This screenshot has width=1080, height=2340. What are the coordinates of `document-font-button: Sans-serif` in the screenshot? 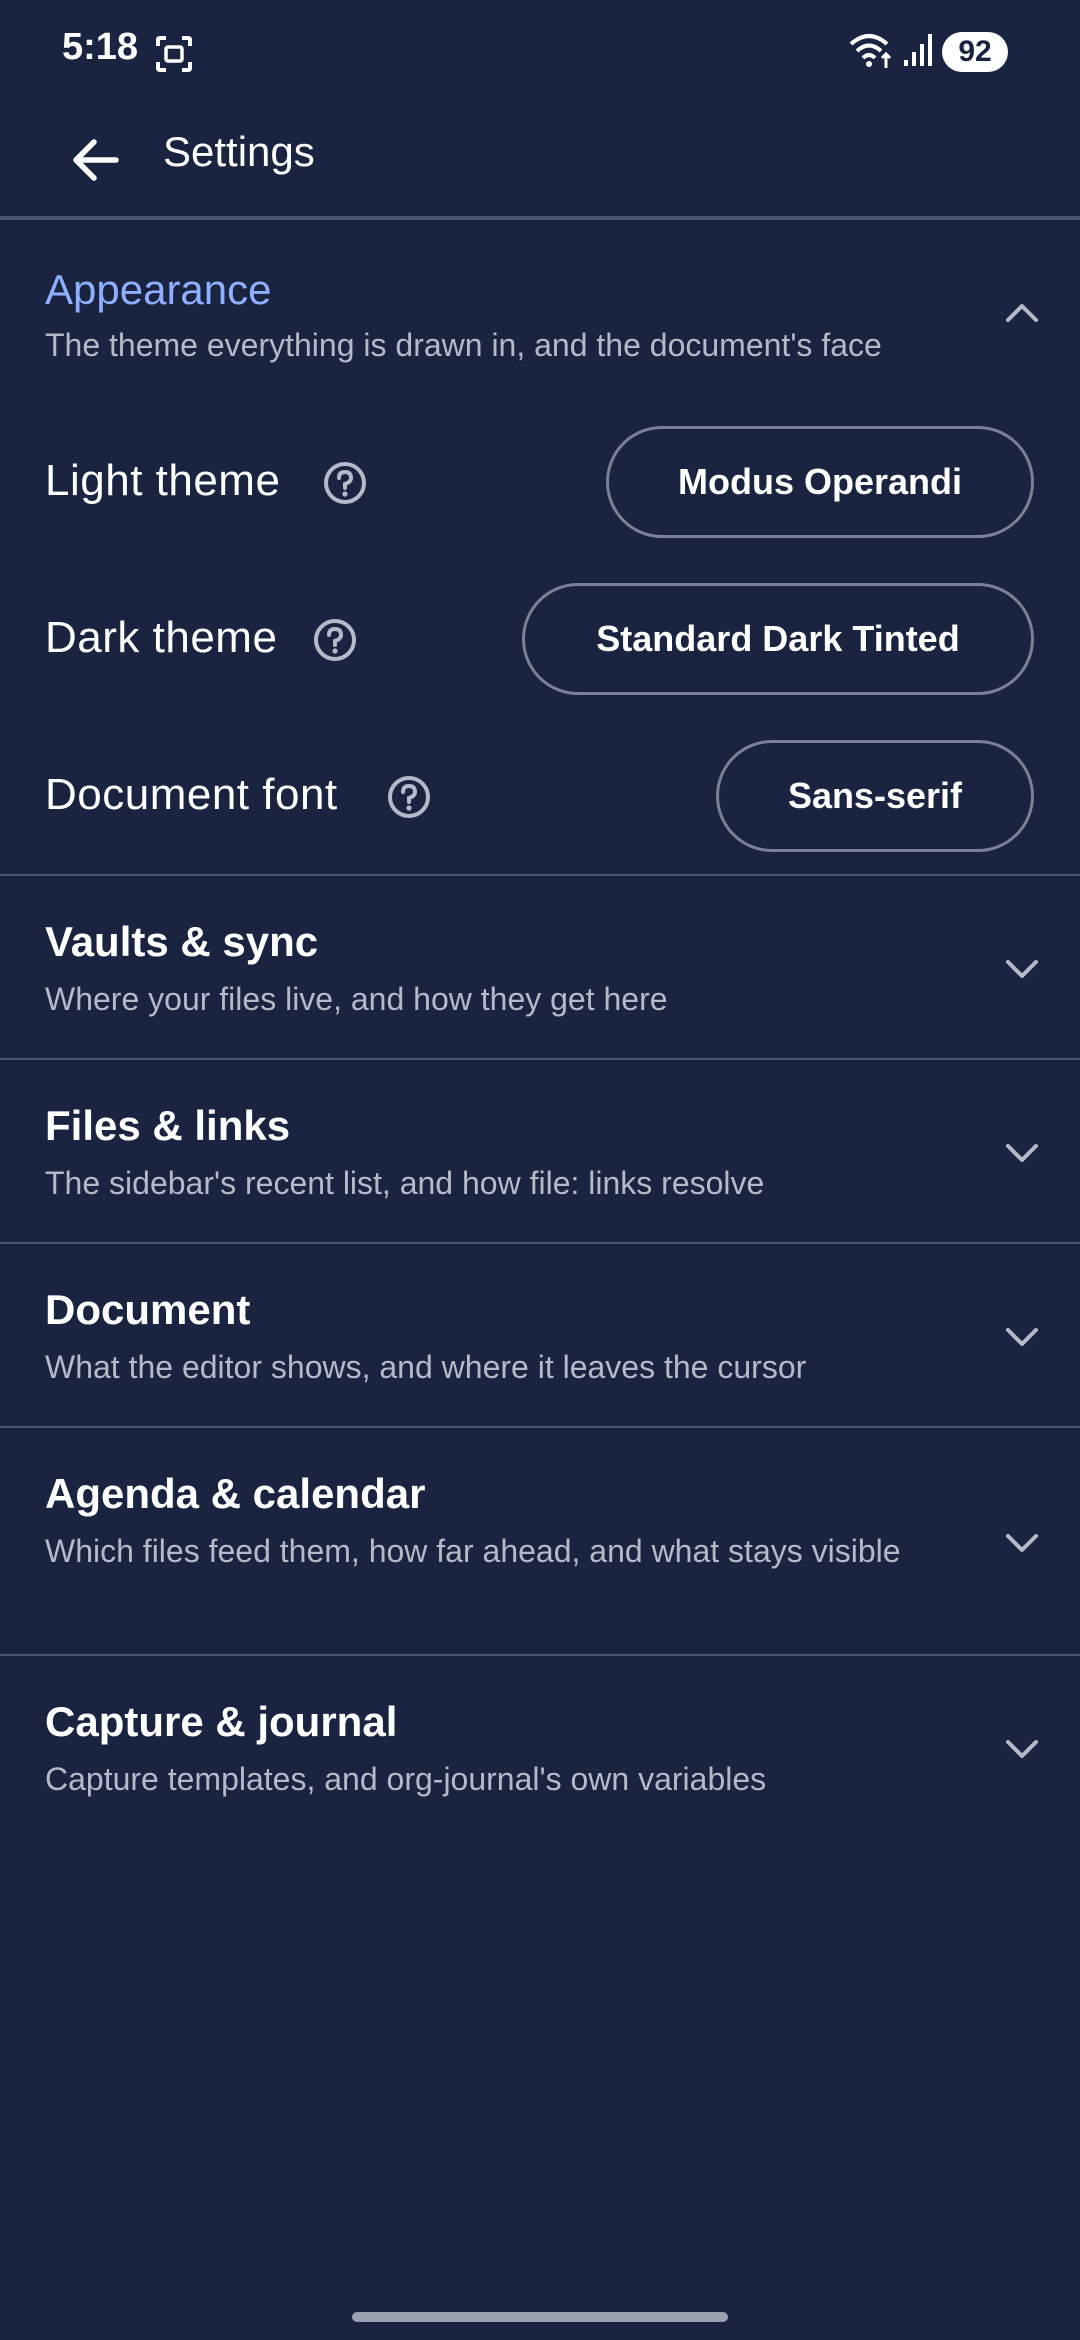 It's located at (875, 796).